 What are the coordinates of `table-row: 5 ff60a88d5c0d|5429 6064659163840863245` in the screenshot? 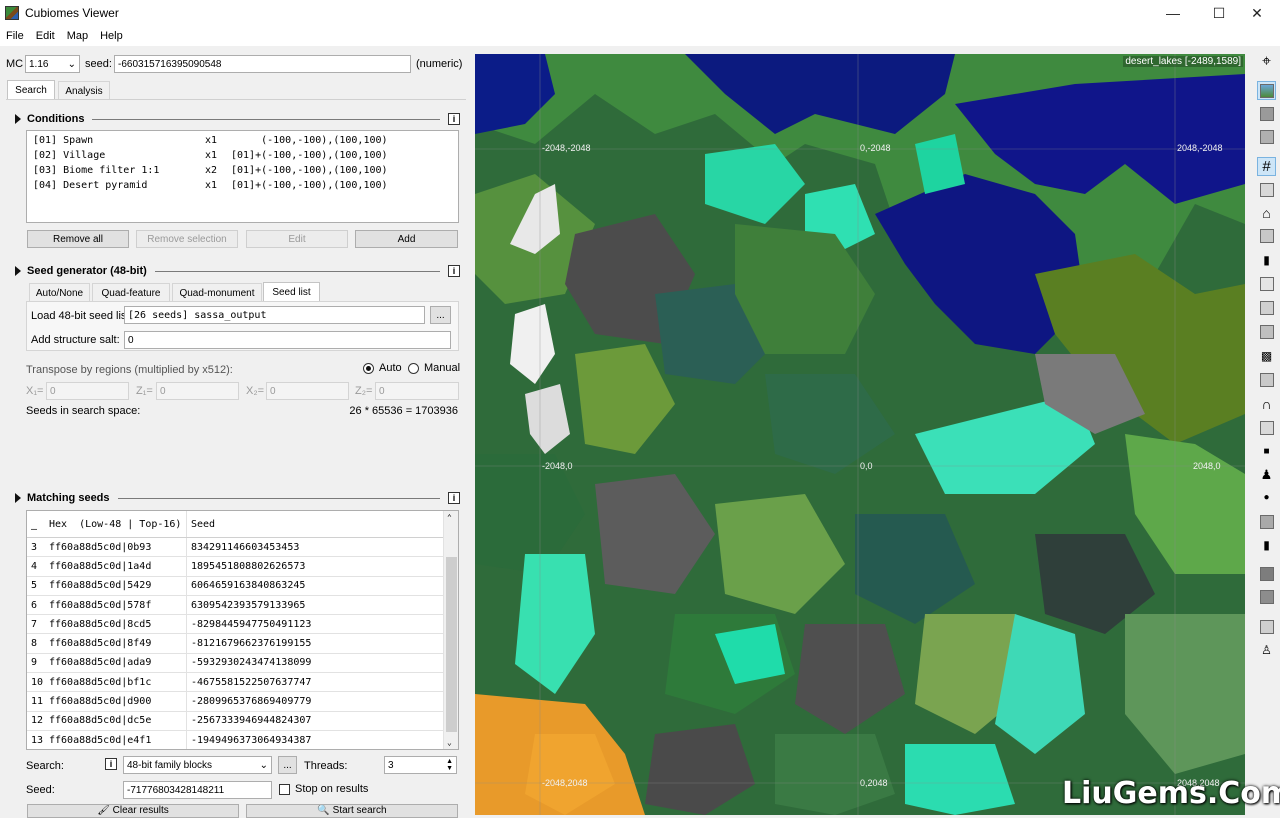 It's located at (242, 586).